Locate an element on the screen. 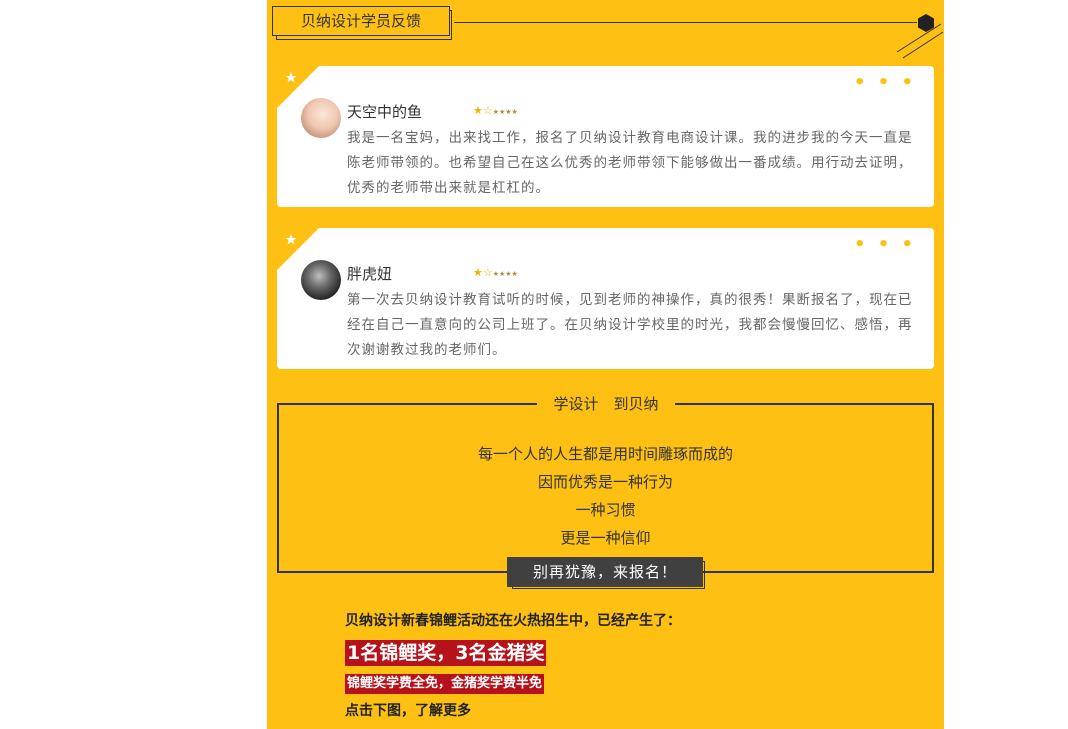 The image size is (1068, 729). motto-lines: 每一个人的人生都是用时间雕琢而成的 因而优秀是一种行为 一种习惯 更是一种信仰 is located at coordinates (605, 496).